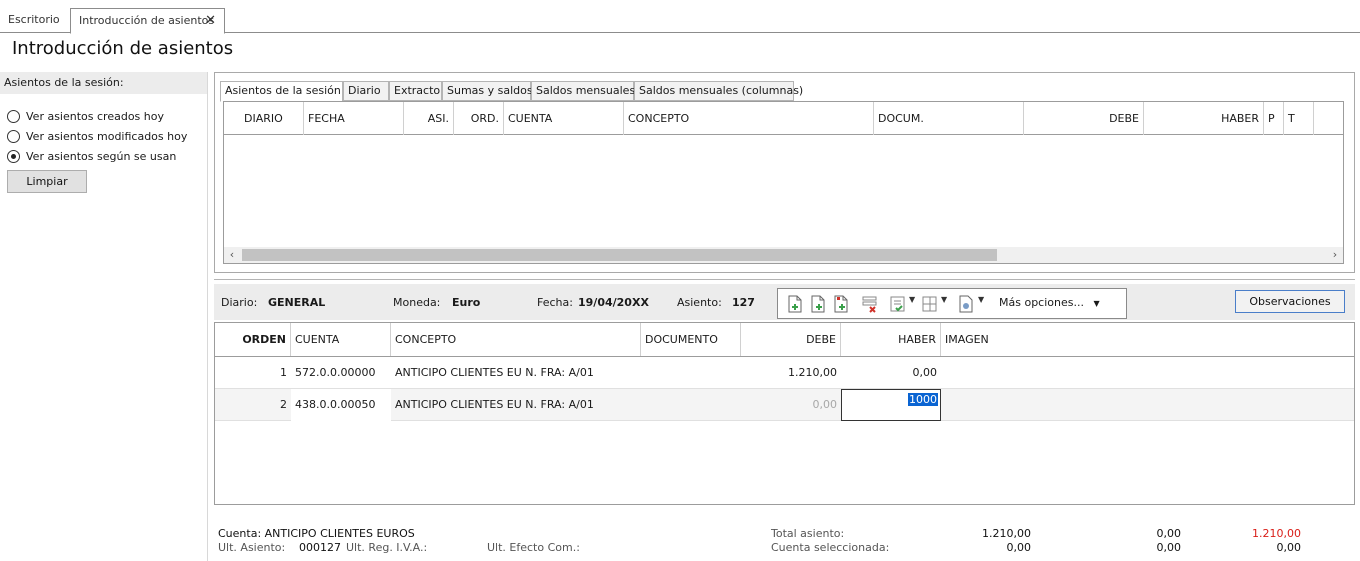 Image resolution: width=1360 pixels, height=561 pixels. What do you see at coordinates (417, 302) in the screenshot?
I see `moneda-label: Moneda:` at bounding box center [417, 302].